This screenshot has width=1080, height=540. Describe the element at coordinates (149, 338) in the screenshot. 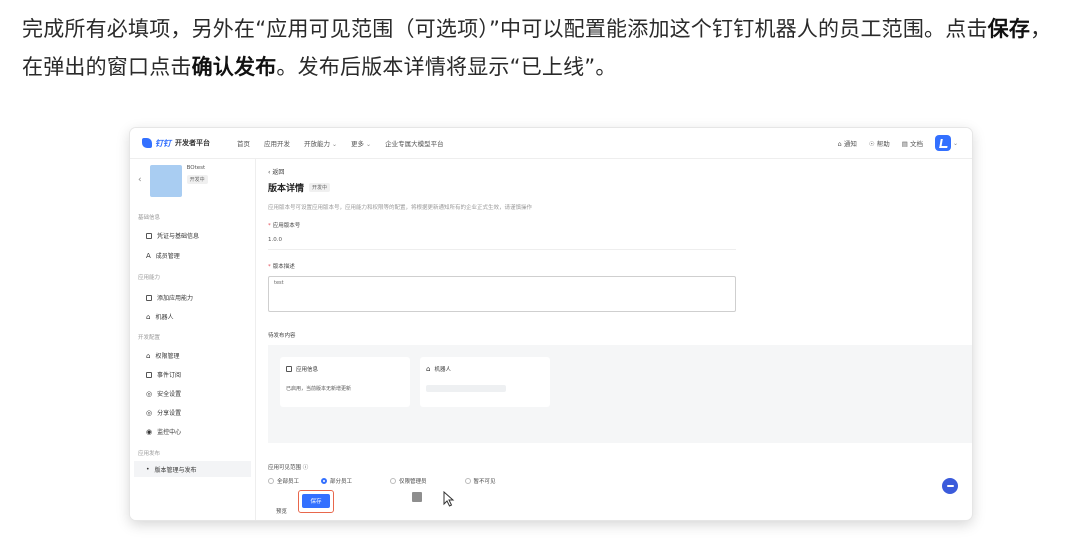

I see `sidebar-section-dev-config: 开发配置` at that location.